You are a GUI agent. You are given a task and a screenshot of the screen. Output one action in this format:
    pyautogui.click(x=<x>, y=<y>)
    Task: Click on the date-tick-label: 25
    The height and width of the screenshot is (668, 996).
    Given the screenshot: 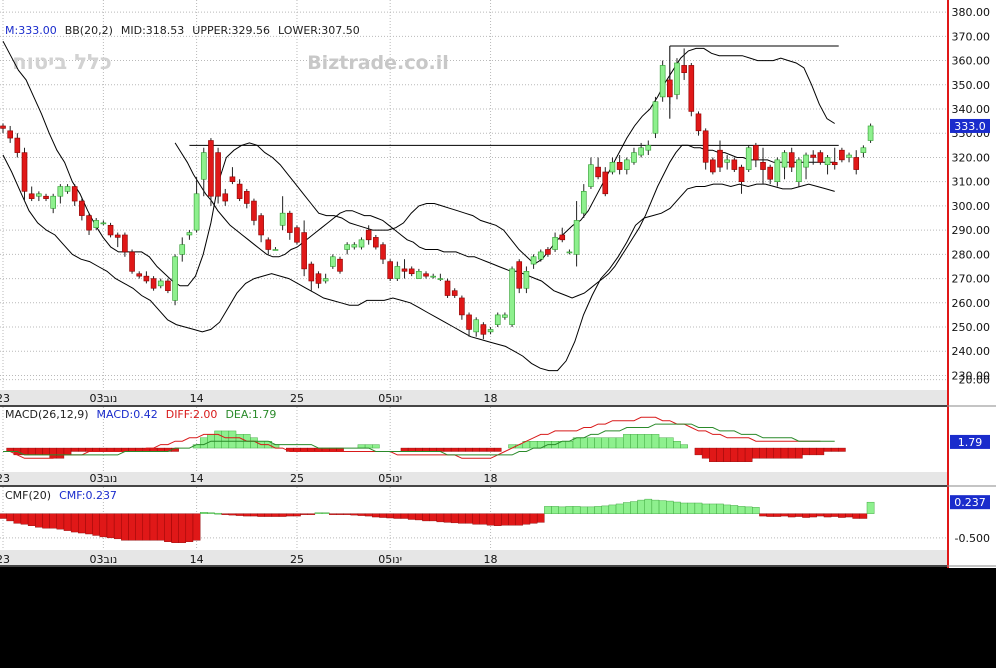 What is the action you would take?
    pyautogui.click(x=297, y=398)
    